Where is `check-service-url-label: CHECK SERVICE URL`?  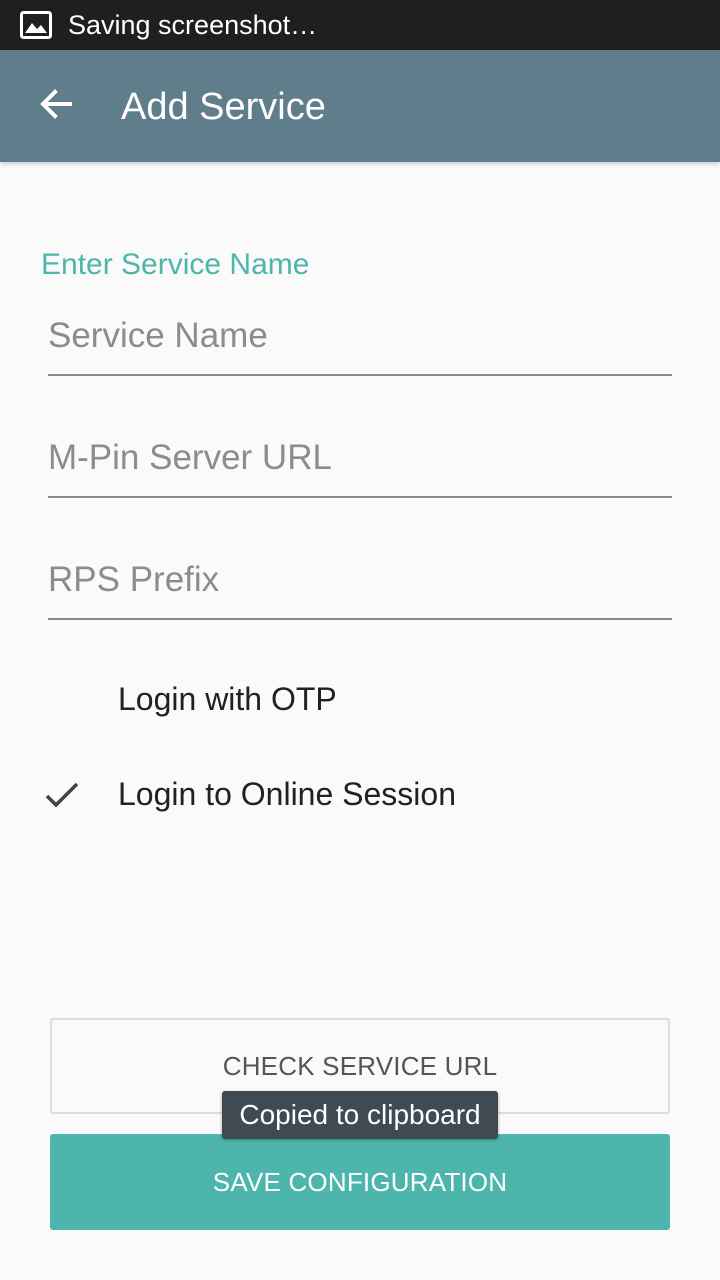
check-service-url-label: CHECK SERVICE URL is located at coordinates (360, 1065).